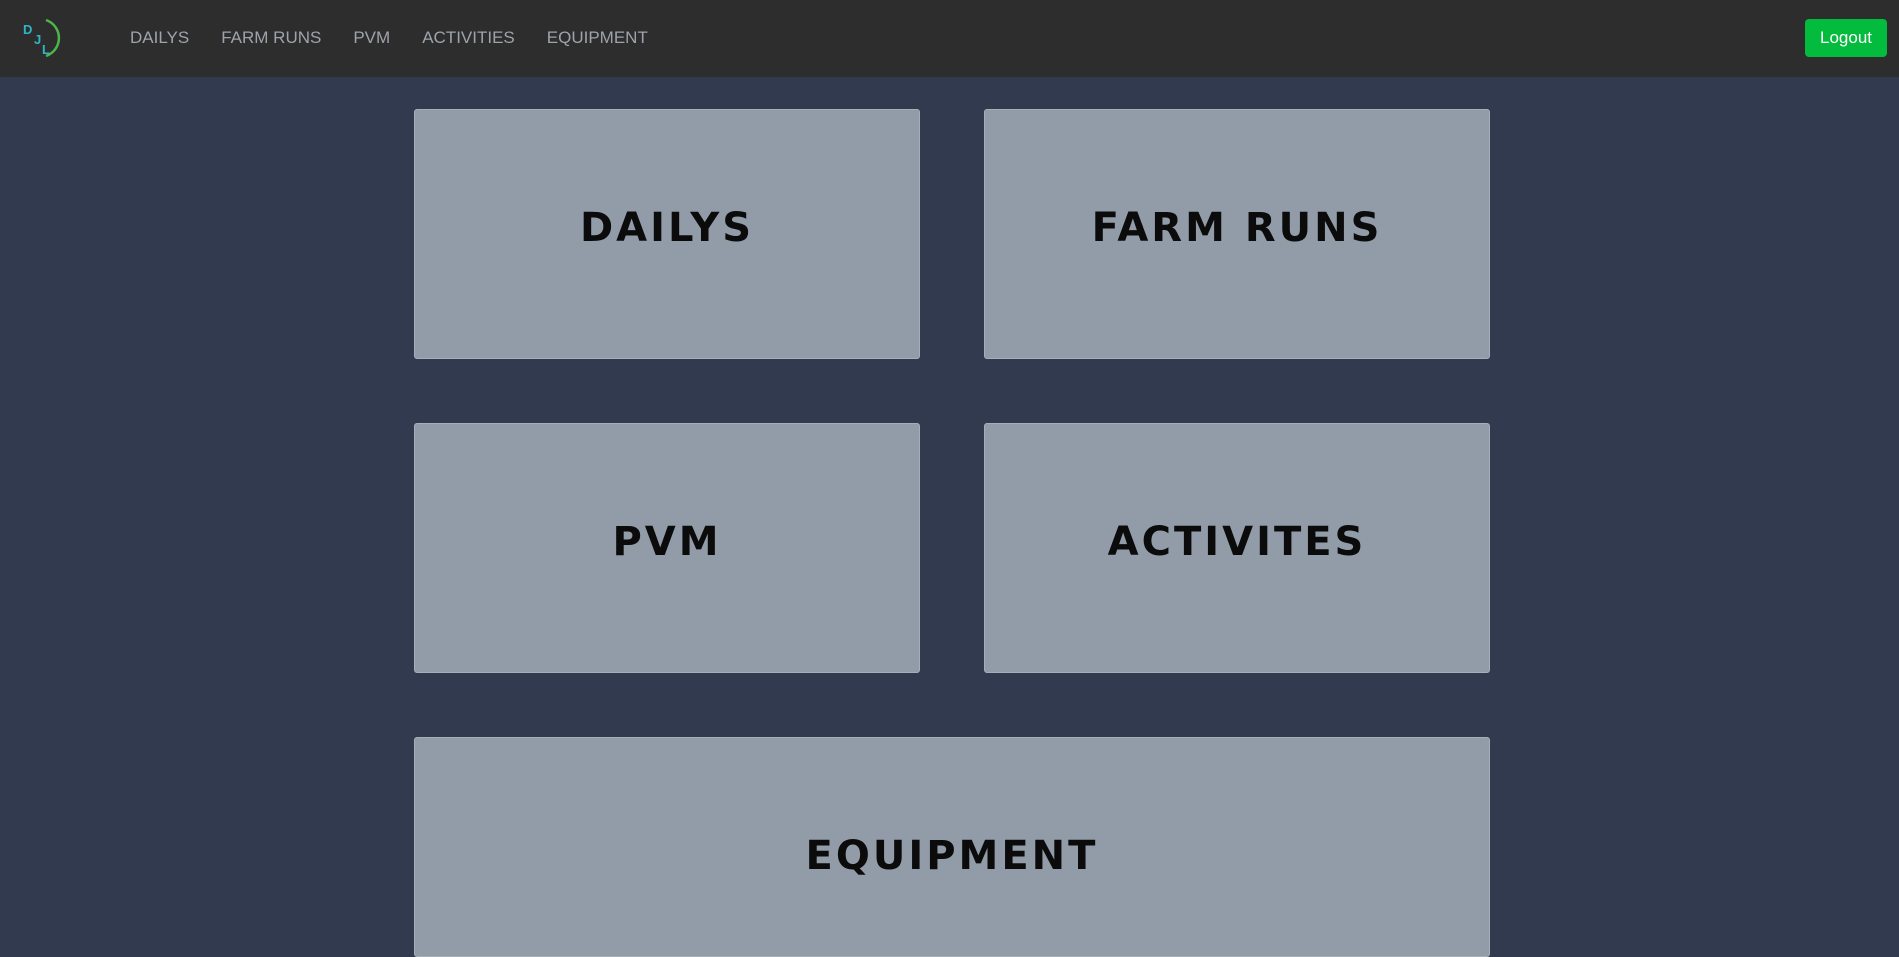  I want to click on logo-letter-l: L, so click(46, 49).